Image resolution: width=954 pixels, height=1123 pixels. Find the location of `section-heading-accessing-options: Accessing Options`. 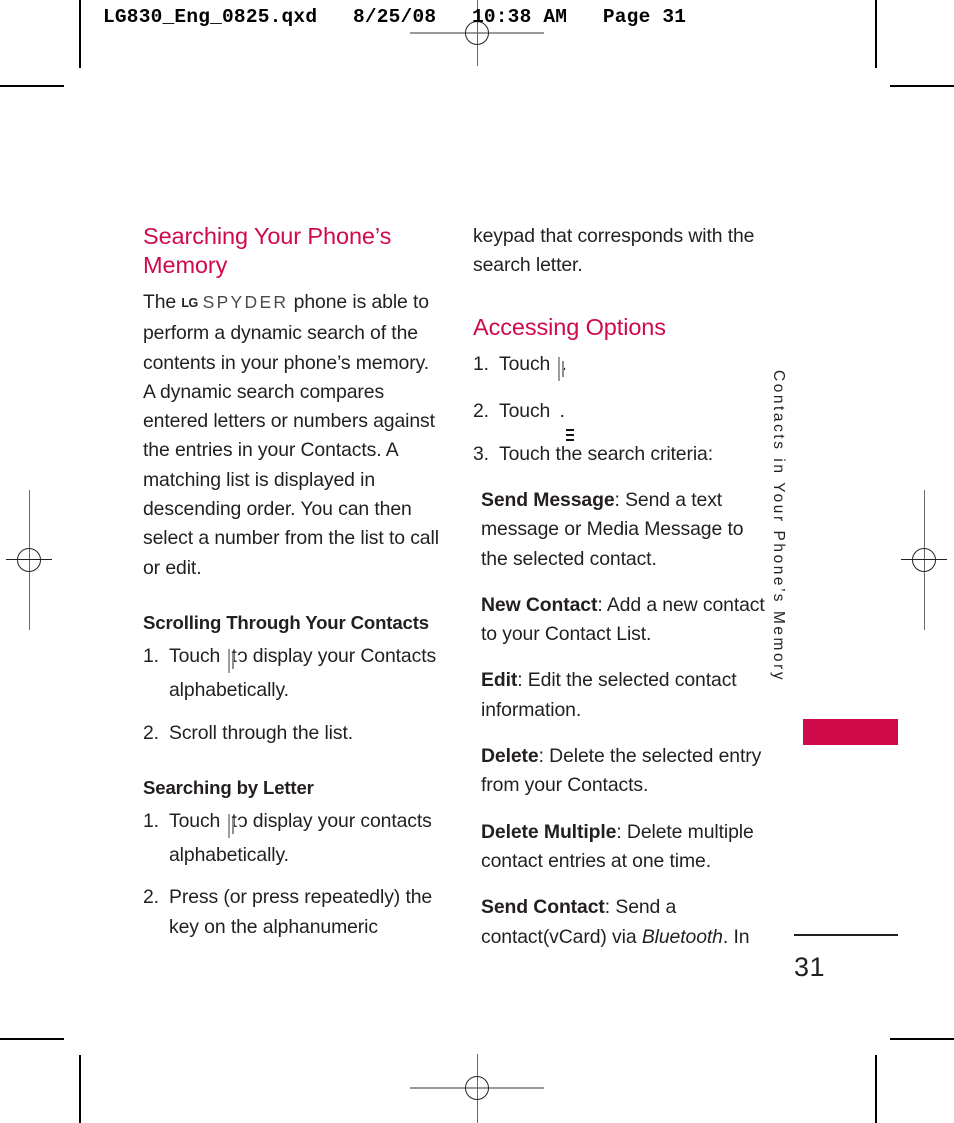

section-heading-accessing-options: Accessing Options is located at coordinates (569, 326).